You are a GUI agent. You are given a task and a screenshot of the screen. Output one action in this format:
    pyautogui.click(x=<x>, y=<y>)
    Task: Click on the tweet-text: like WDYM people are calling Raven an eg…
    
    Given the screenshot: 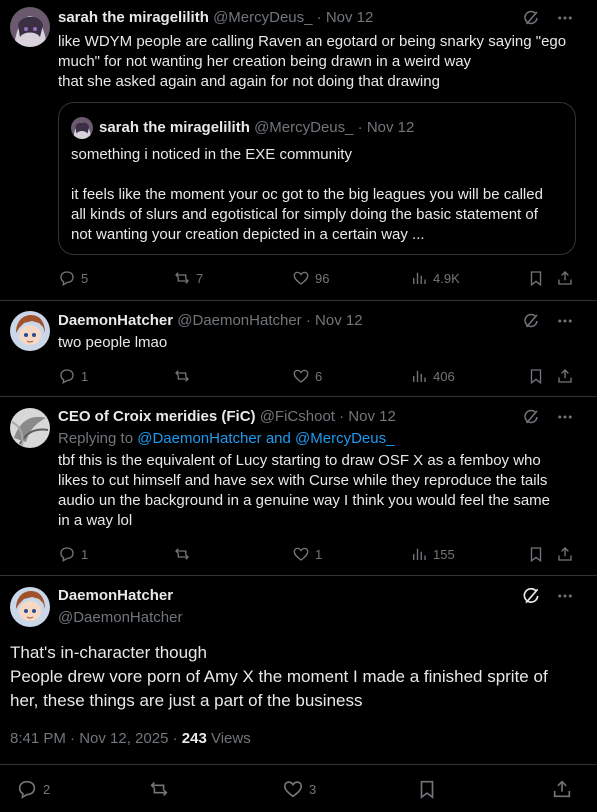 What is the action you would take?
    pyautogui.click(x=312, y=61)
    